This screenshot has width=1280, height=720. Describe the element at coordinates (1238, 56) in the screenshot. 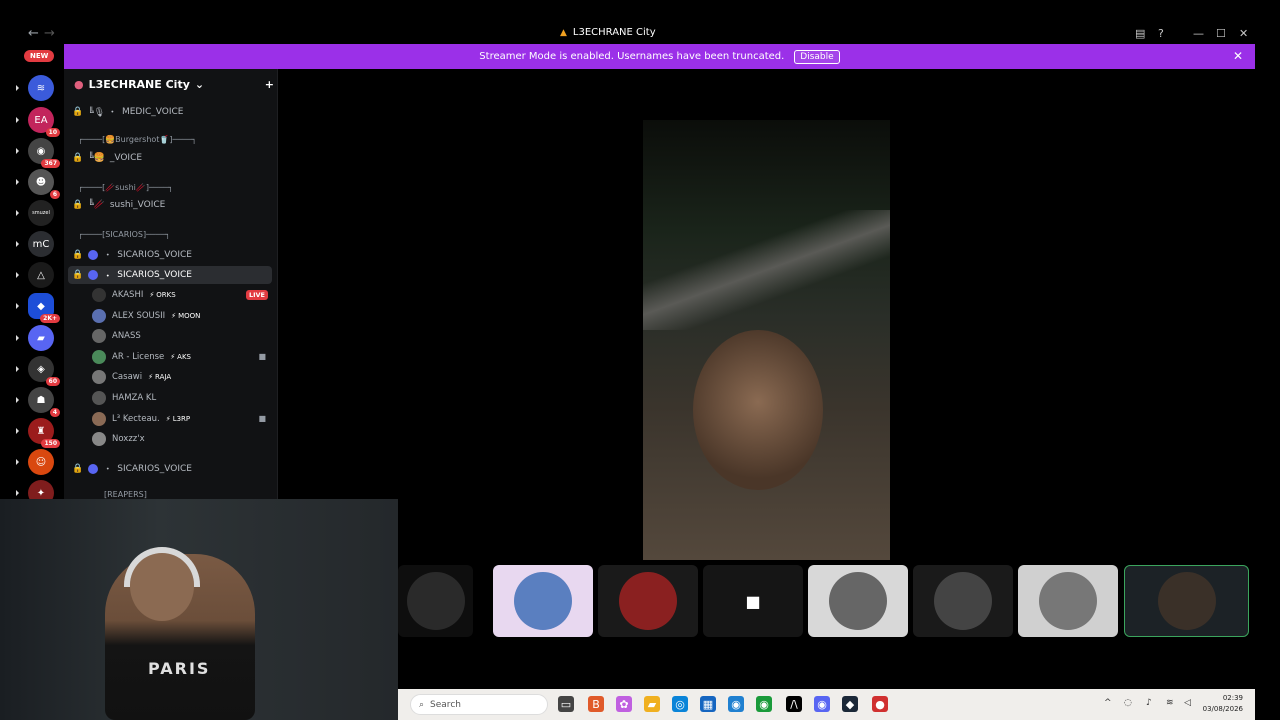

I see `close-banner-icon: ✕` at that location.